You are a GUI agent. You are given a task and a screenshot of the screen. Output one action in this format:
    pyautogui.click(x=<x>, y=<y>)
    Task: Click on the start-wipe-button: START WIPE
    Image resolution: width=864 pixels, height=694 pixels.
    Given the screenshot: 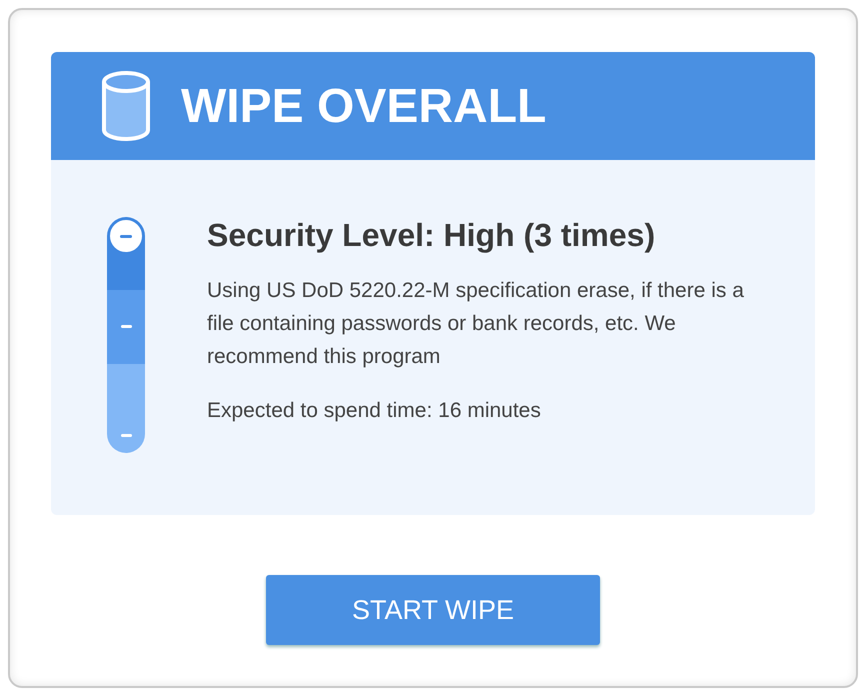 What is the action you would take?
    pyautogui.click(x=433, y=610)
    